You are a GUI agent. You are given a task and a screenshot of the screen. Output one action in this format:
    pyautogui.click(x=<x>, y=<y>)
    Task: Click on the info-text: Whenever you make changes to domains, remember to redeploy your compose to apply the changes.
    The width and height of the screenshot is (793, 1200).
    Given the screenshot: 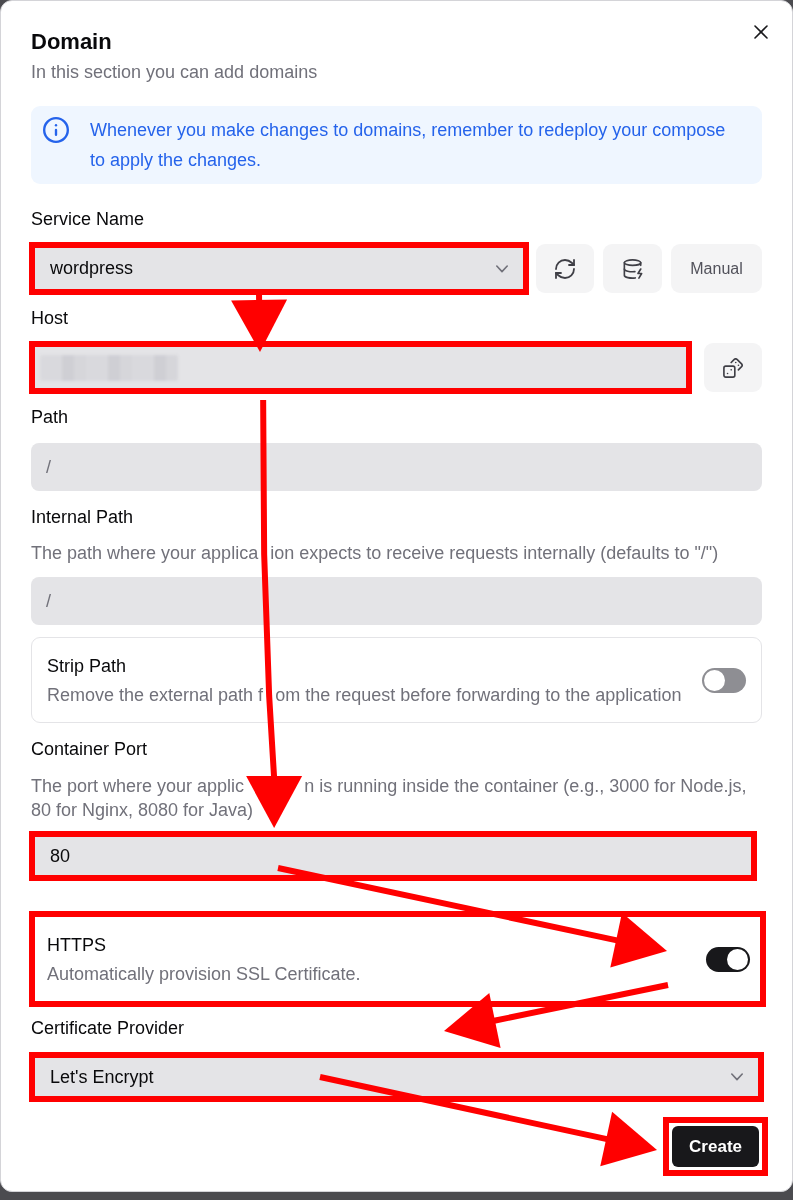 What is the action you would take?
    pyautogui.click(x=408, y=145)
    